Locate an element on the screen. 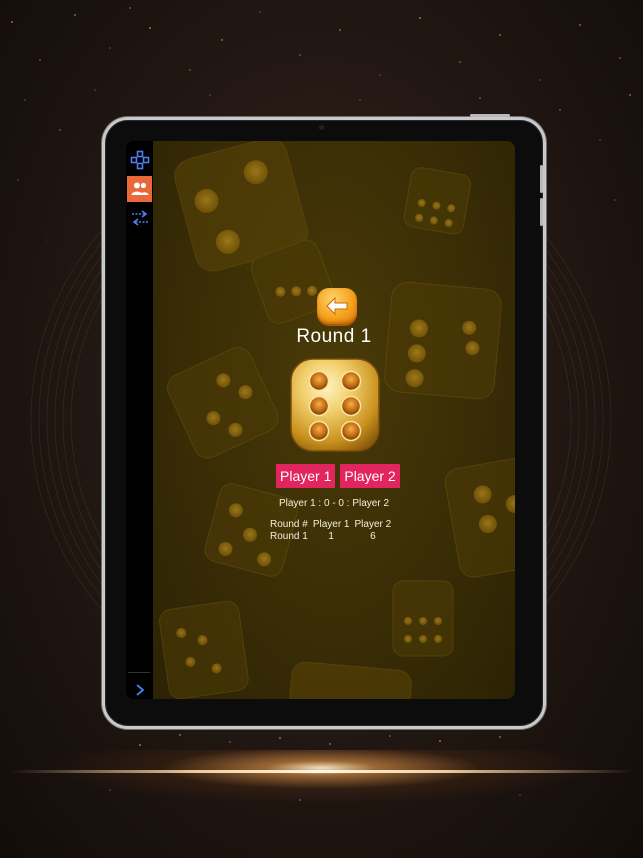 The image size is (643, 858). arrow-left-icon is located at coordinates (337, 306).